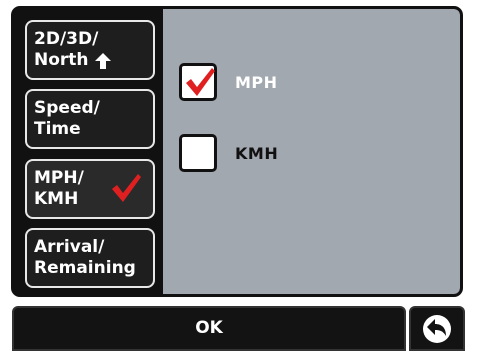  What do you see at coordinates (66, 39) in the screenshot?
I see `sidebar-item-label: 2D/3D/` at bounding box center [66, 39].